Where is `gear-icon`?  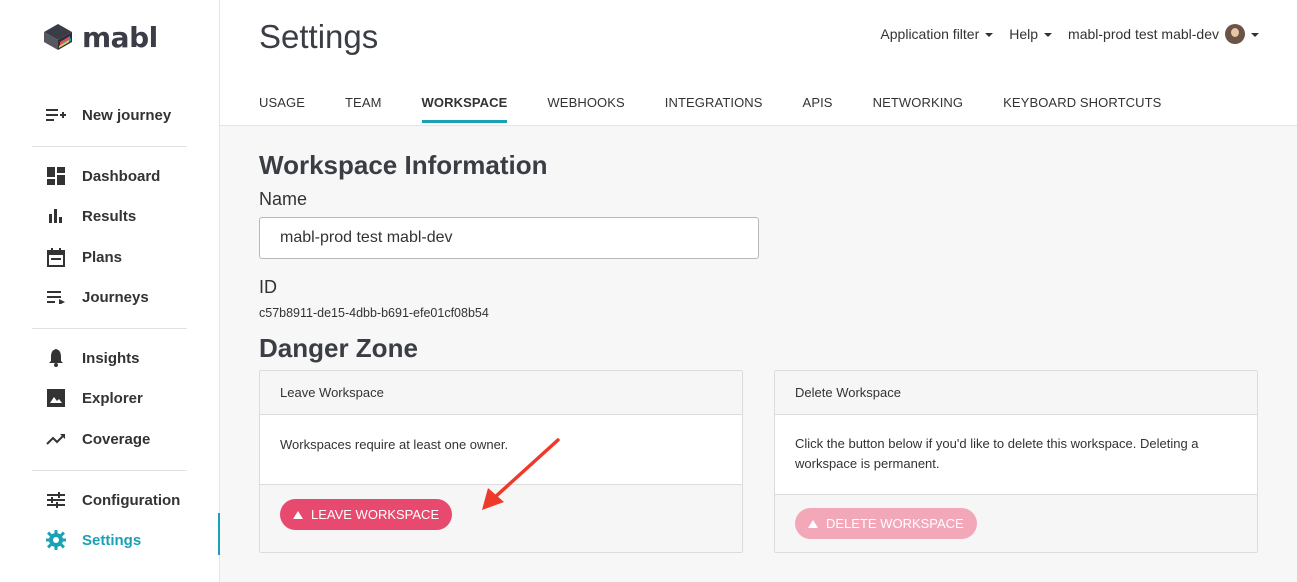
gear-icon is located at coordinates (56, 540).